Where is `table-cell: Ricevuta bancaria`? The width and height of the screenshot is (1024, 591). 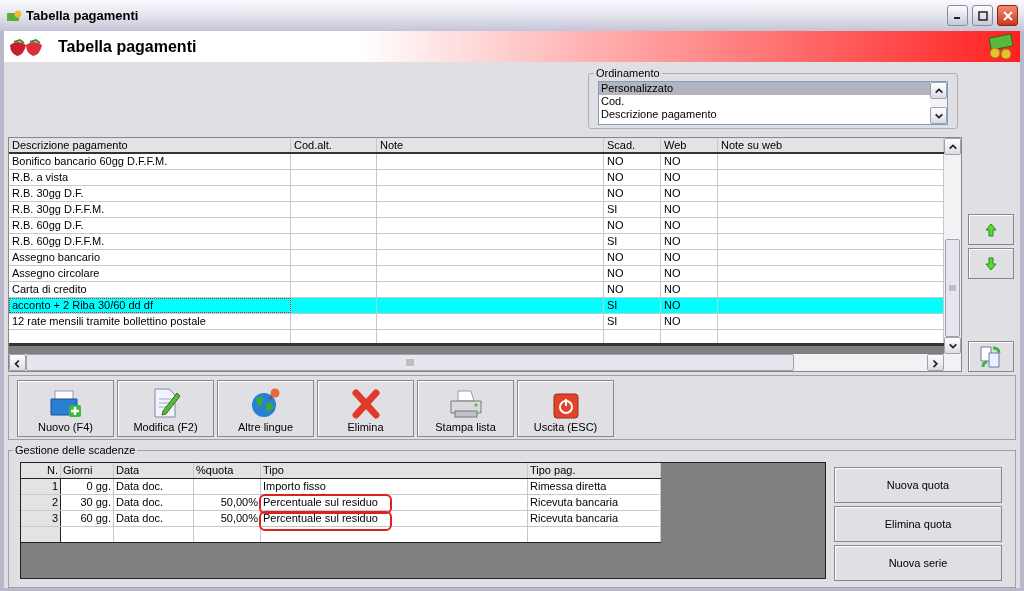
table-cell: Ricevuta bancaria is located at coordinates (594, 502).